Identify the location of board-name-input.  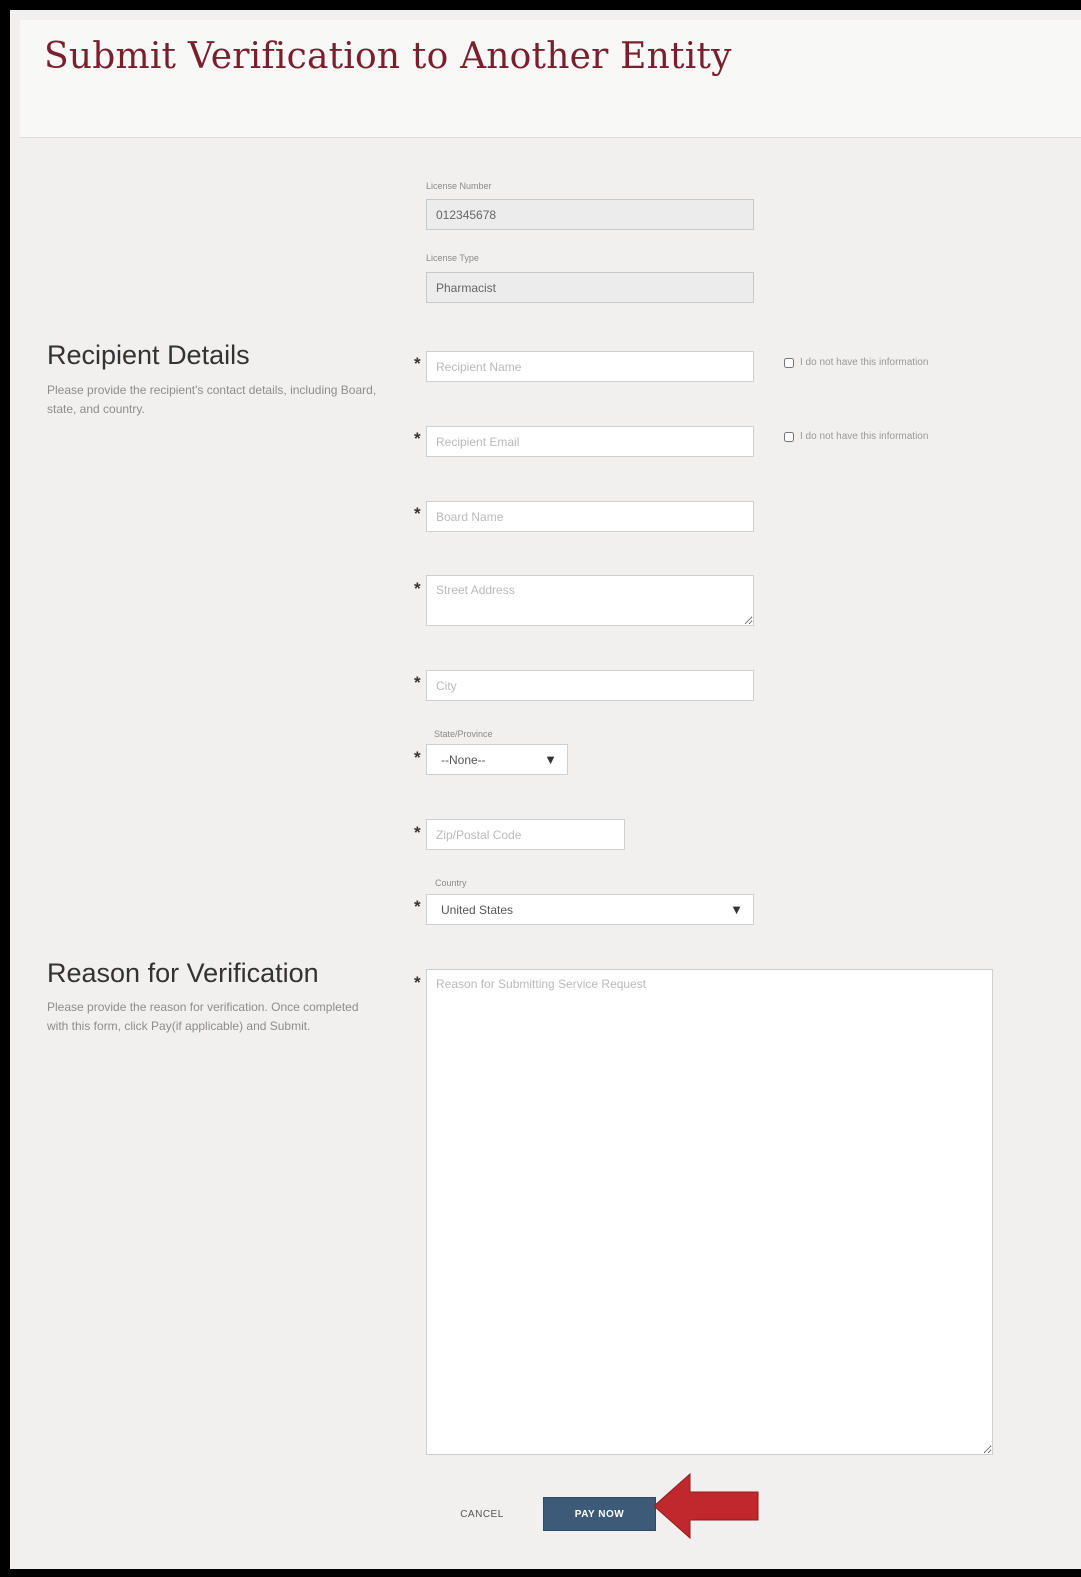
(590, 516).